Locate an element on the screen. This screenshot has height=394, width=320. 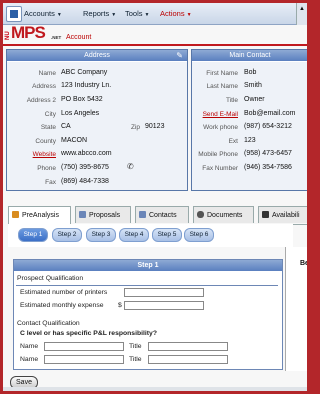
menu-tools: Tools ▼ is located at coordinates (137, 13).